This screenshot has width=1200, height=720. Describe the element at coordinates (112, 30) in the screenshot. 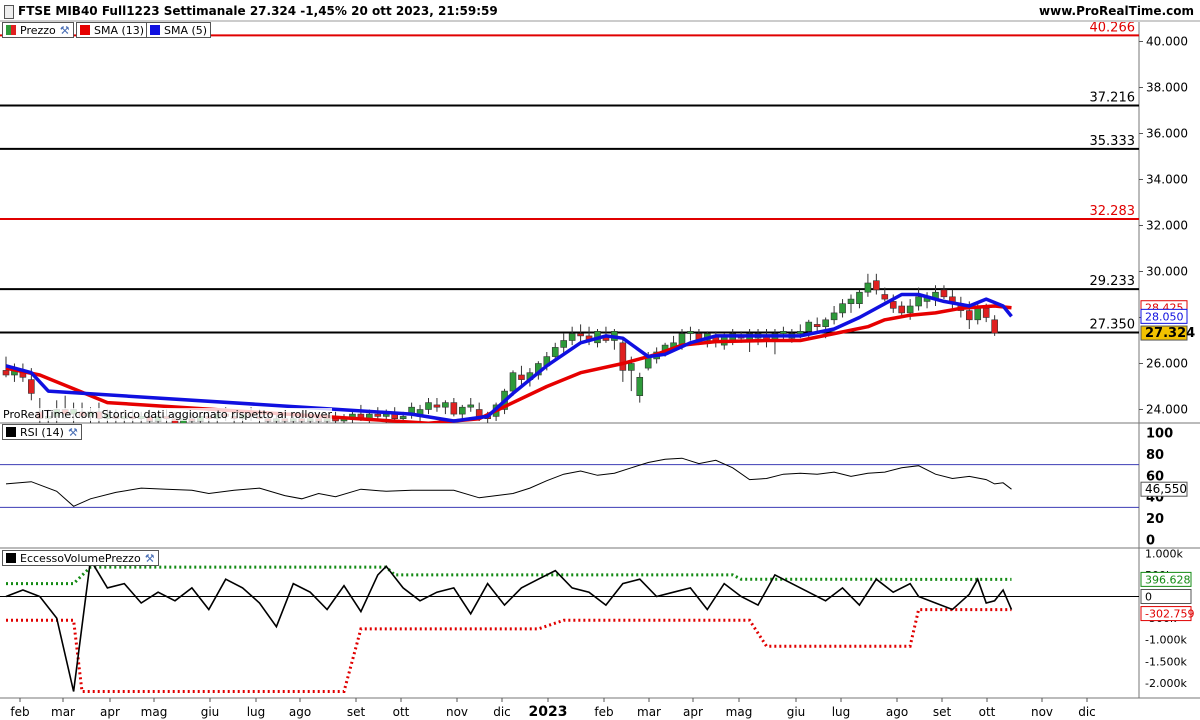

I see `sma13-legend: SMA (13)` at that location.